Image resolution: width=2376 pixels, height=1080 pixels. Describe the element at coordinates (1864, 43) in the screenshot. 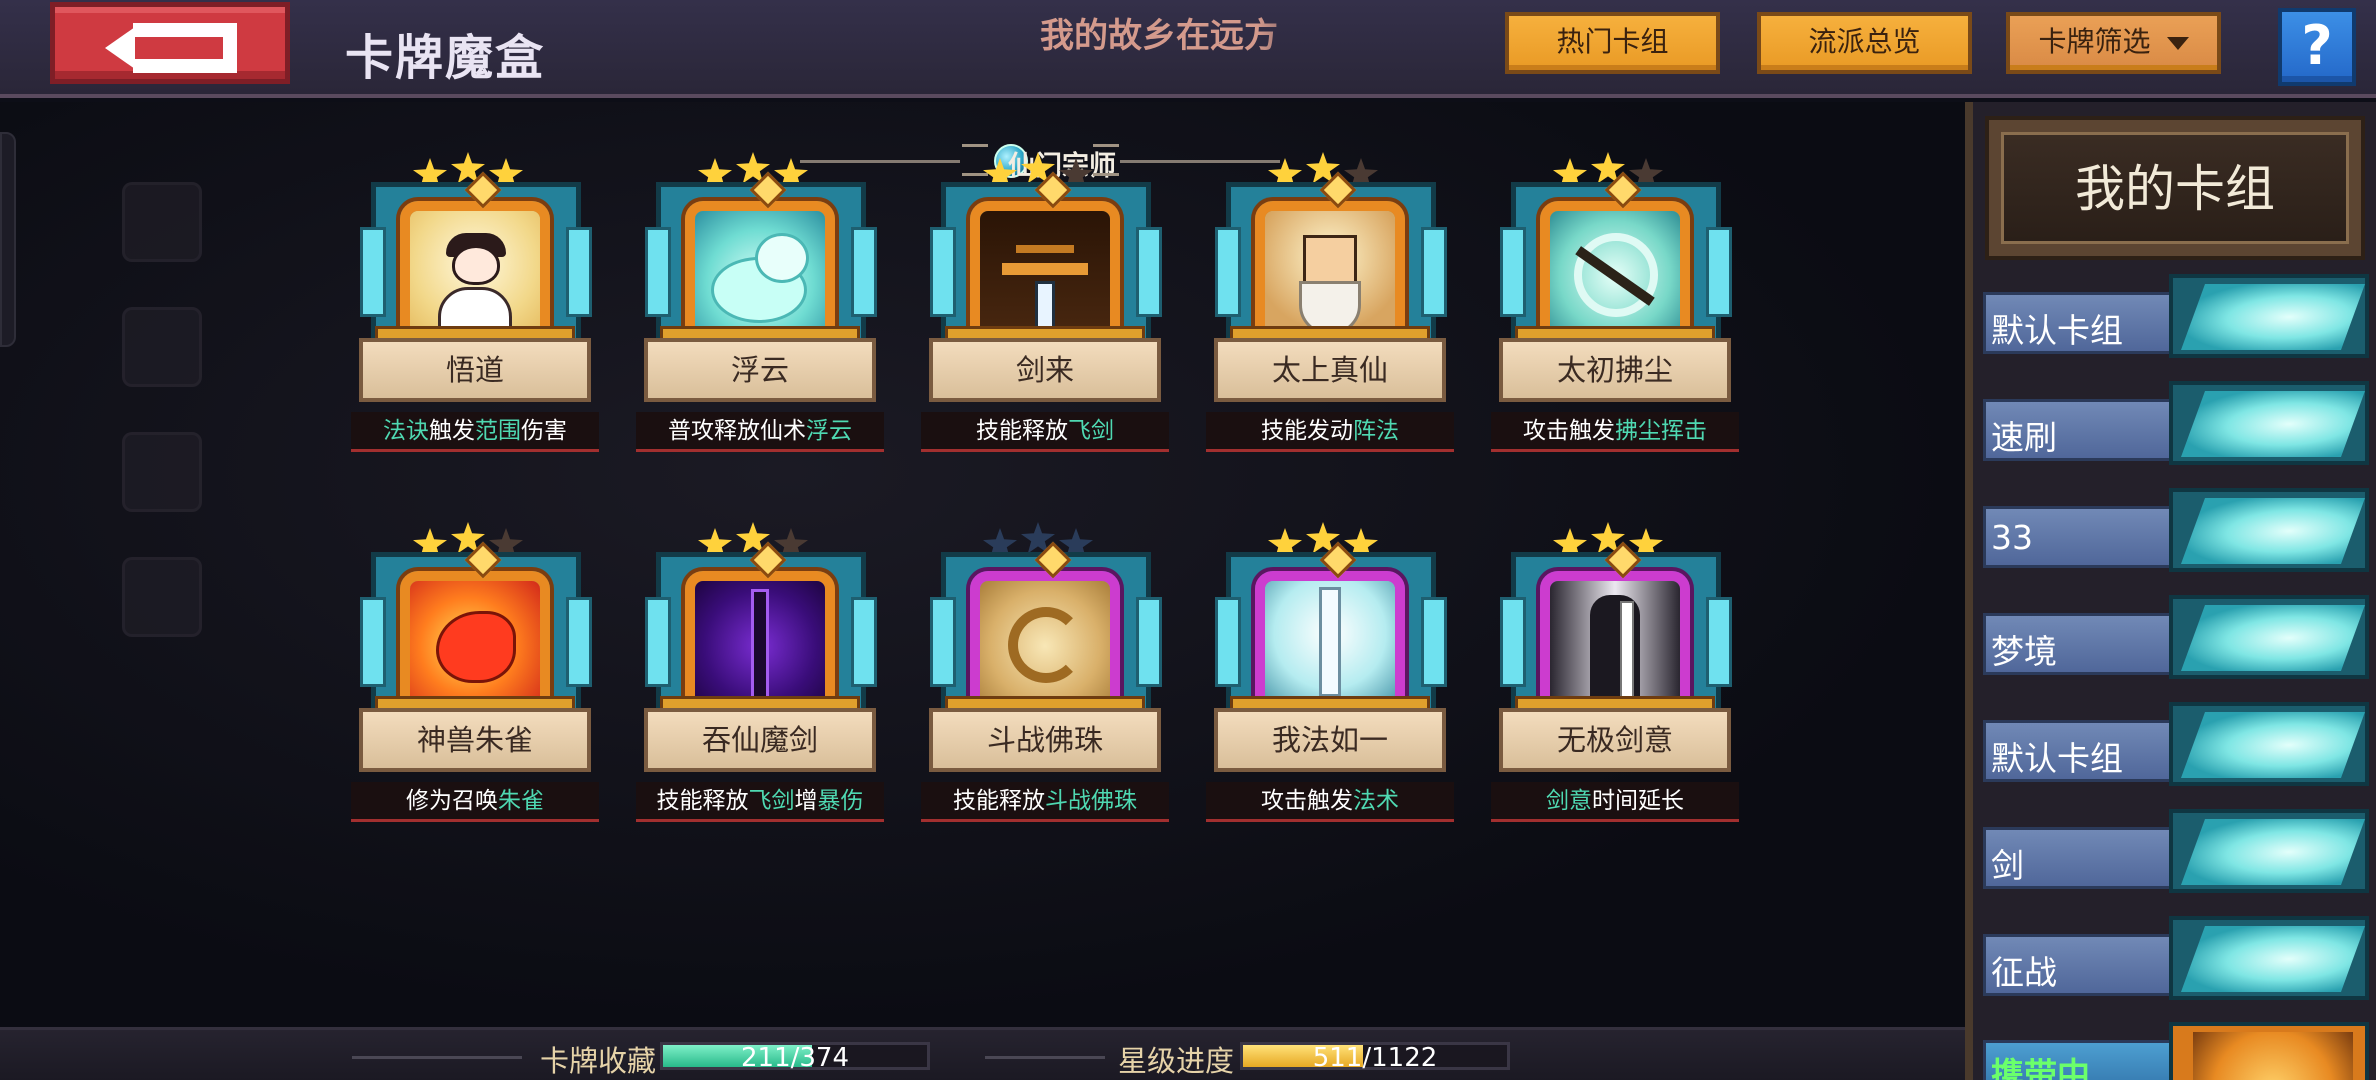

I see `school-overview-button: 流派总览` at that location.